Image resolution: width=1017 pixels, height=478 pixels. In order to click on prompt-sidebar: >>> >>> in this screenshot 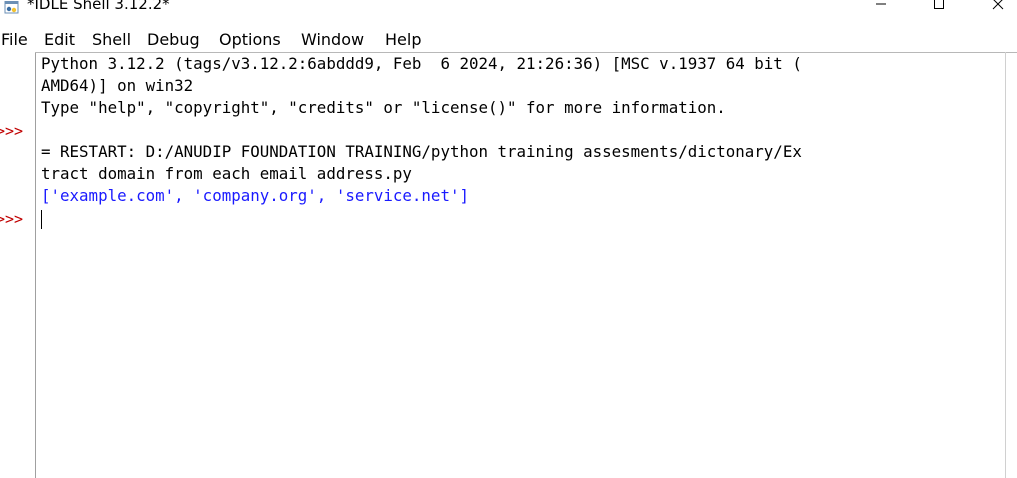, I will do `click(17, 265)`.